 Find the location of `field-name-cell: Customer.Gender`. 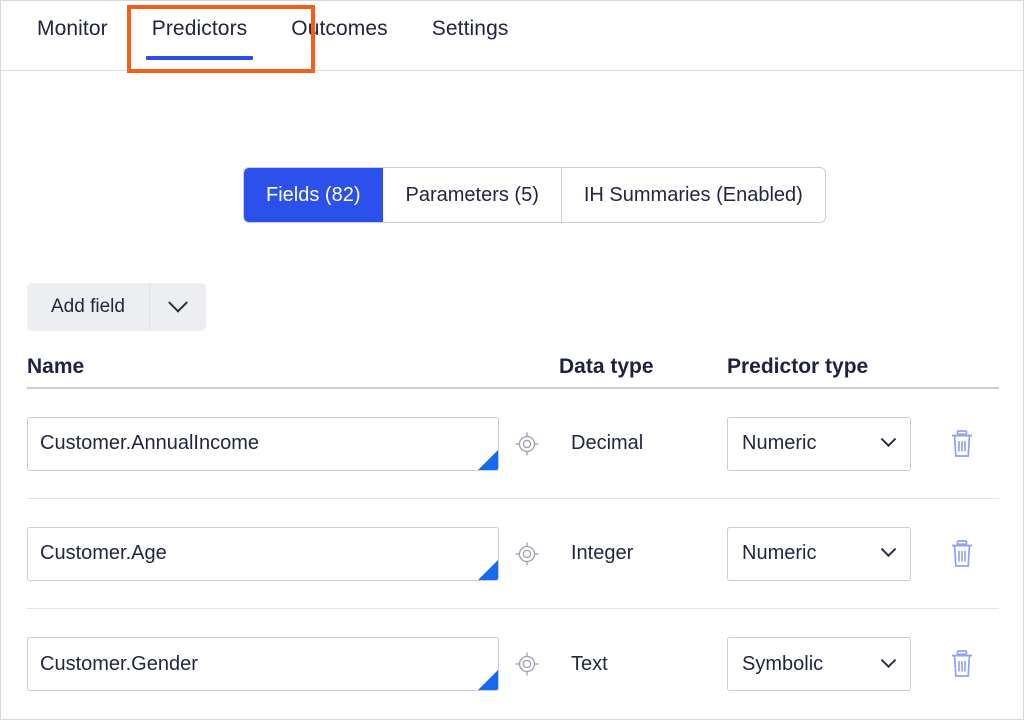

field-name-cell: Customer.Gender is located at coordinates (293, 664).